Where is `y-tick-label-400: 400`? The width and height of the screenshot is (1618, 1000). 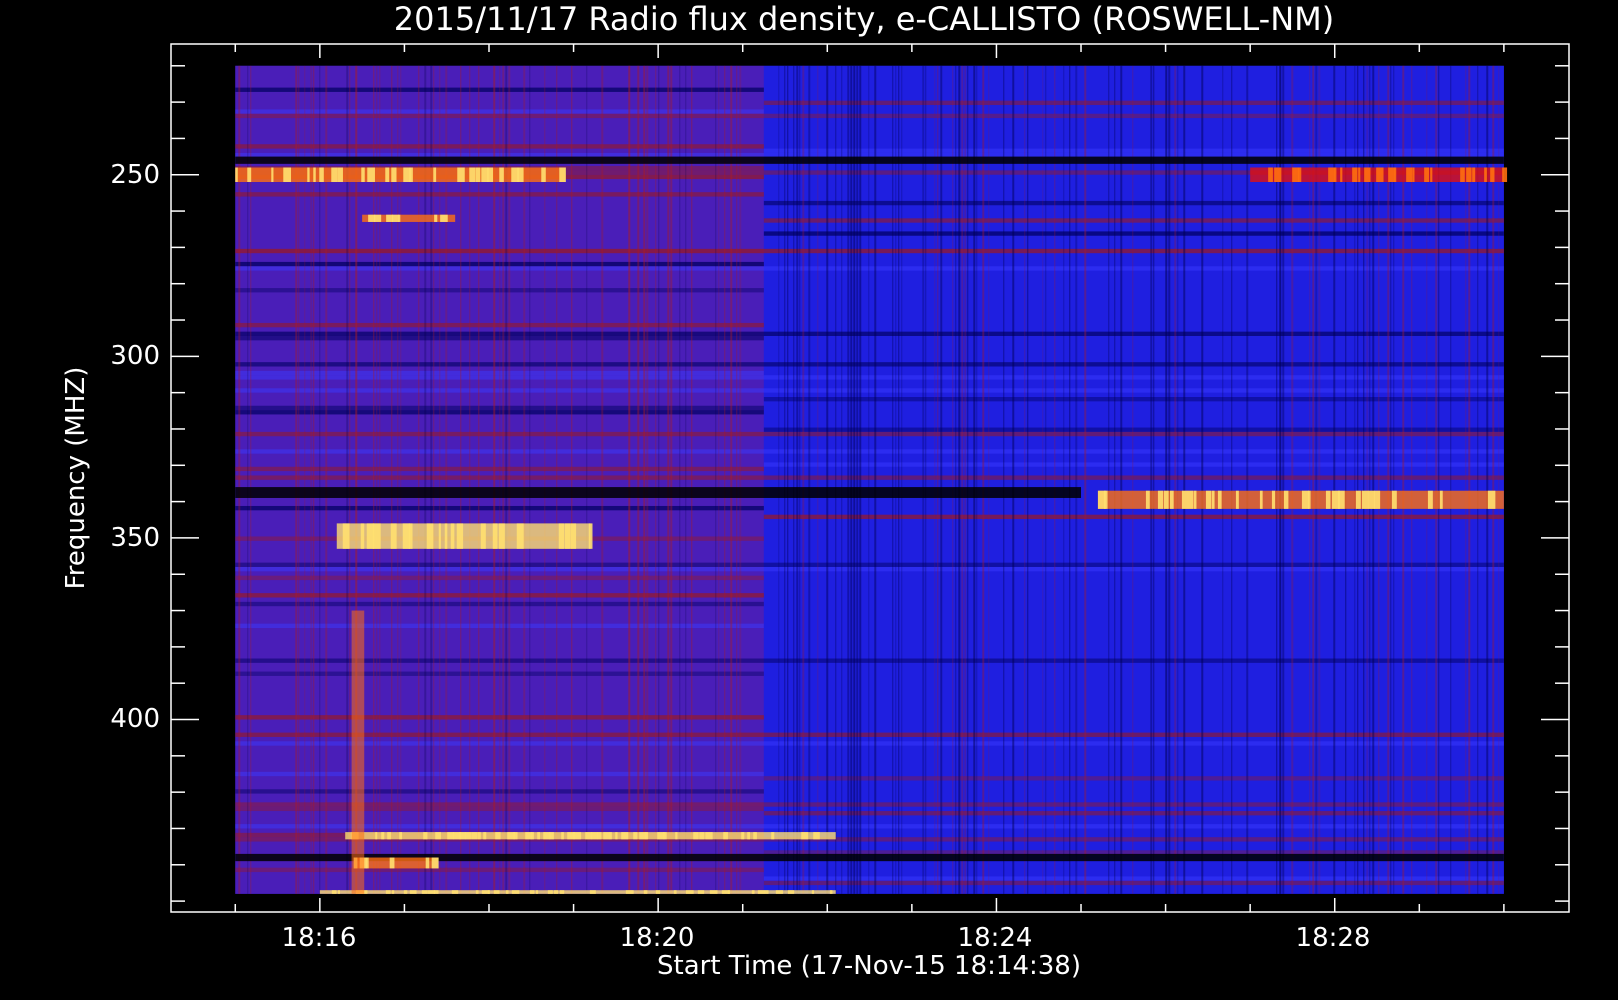 y-tick-label-400: 400 is located at coordinates (135, 719).